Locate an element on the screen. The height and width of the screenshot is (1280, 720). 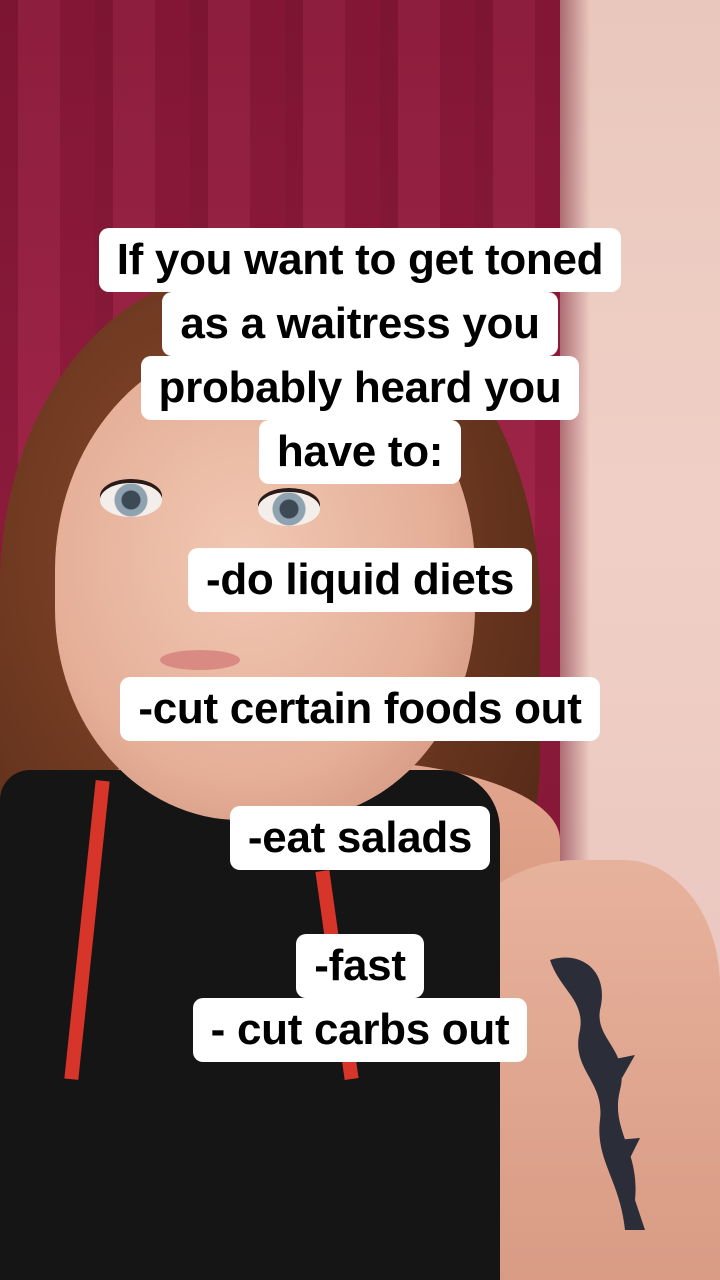
caption-pill: -eat salads is located at coordinates (360, 838).